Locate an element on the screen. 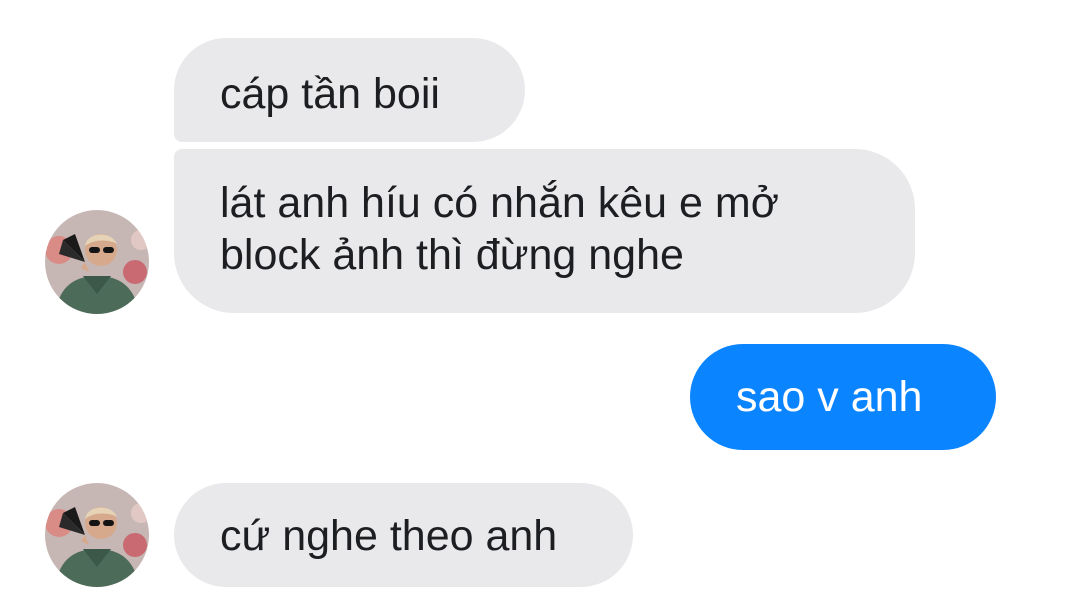  message-text-line: cứ nghe theo anh is located at coordinates (389, 536).